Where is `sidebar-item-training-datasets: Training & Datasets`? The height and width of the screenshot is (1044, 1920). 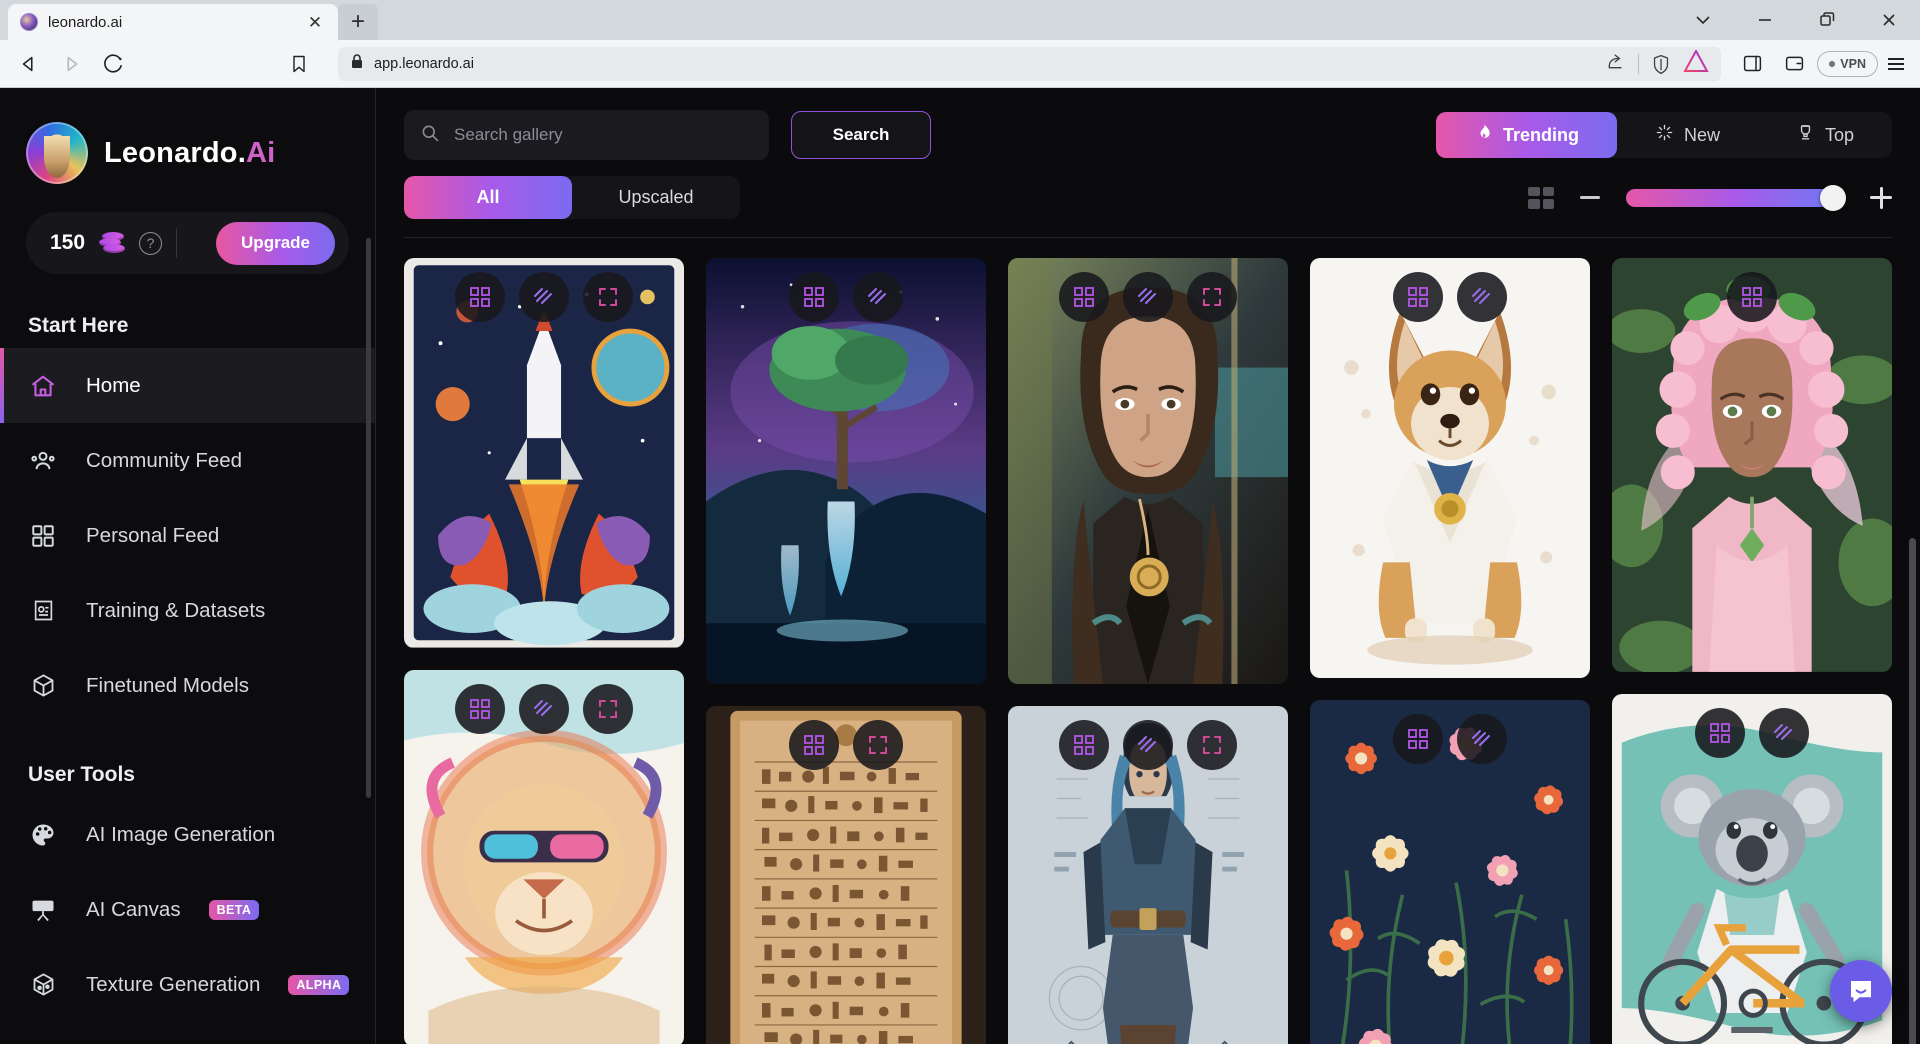 sidebar-item-training-datasets: Training & Datasets is located at coordinates (187, 610).